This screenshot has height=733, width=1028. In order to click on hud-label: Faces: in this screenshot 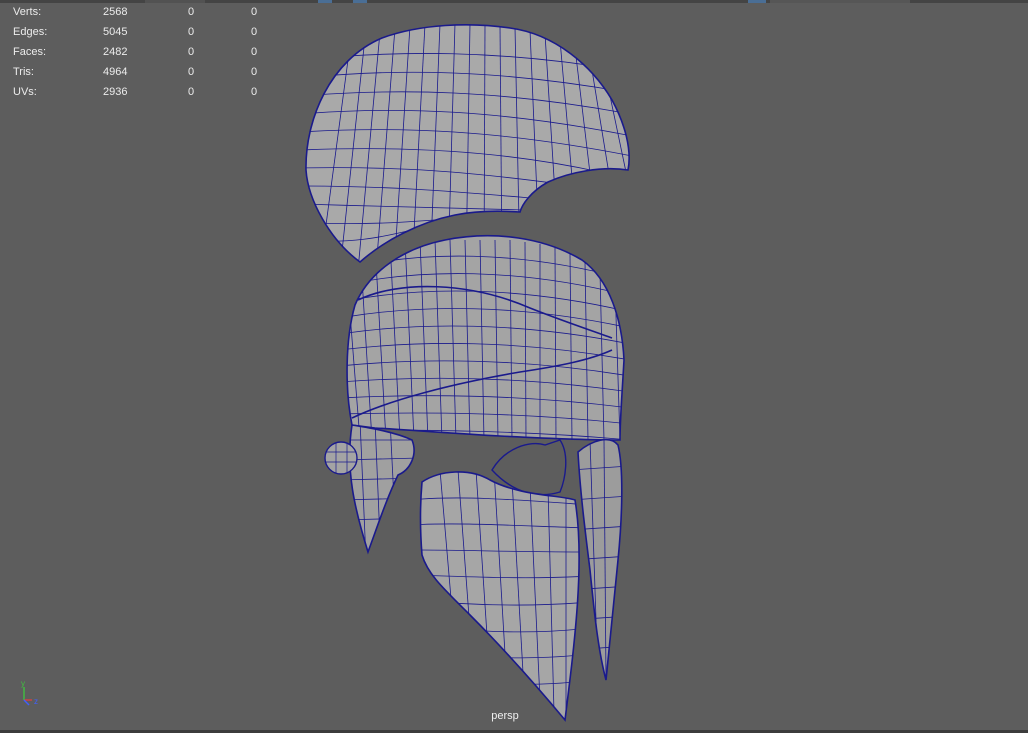, I will do `click(30, 52)`.